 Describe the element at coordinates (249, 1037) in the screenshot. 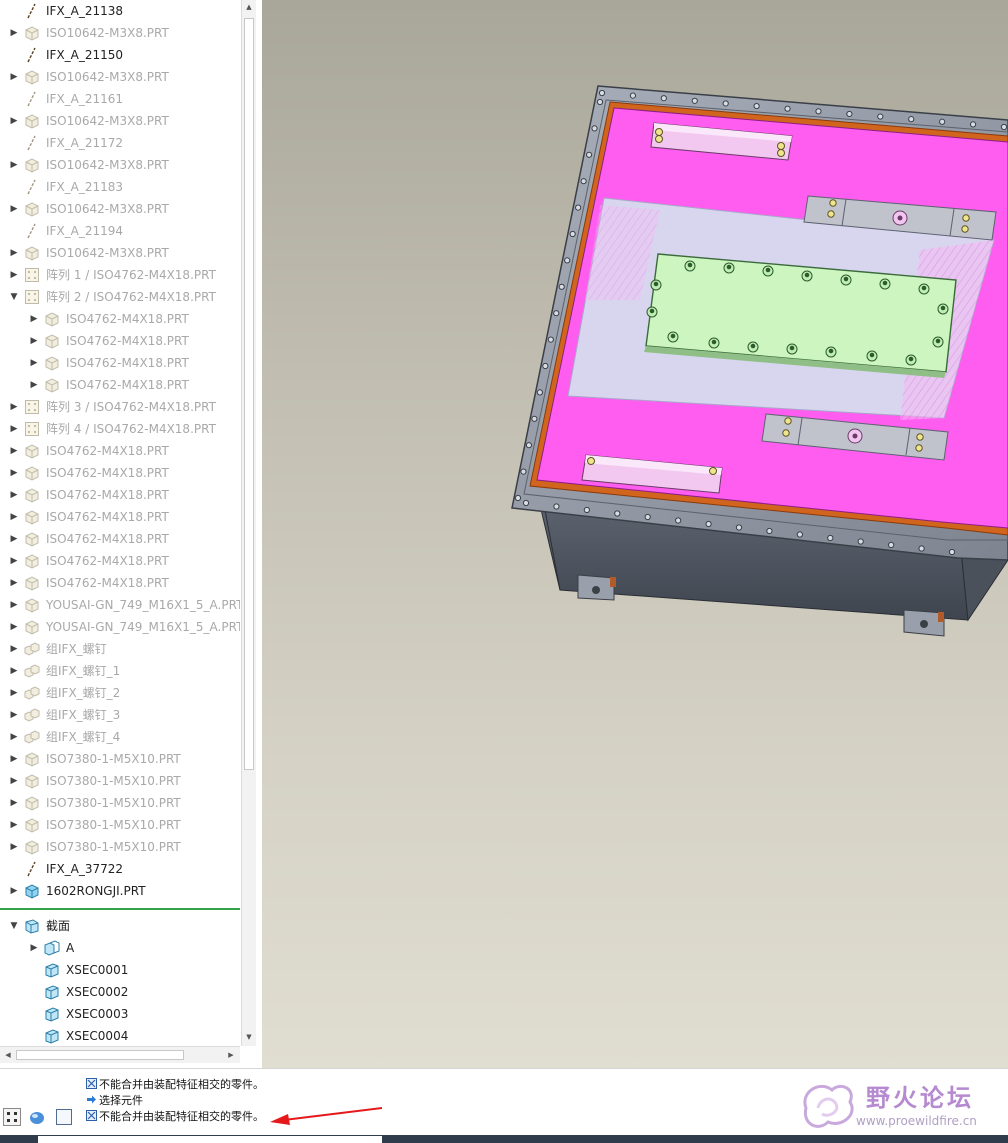

I see `scroll-down-icon: ▼` at that location.